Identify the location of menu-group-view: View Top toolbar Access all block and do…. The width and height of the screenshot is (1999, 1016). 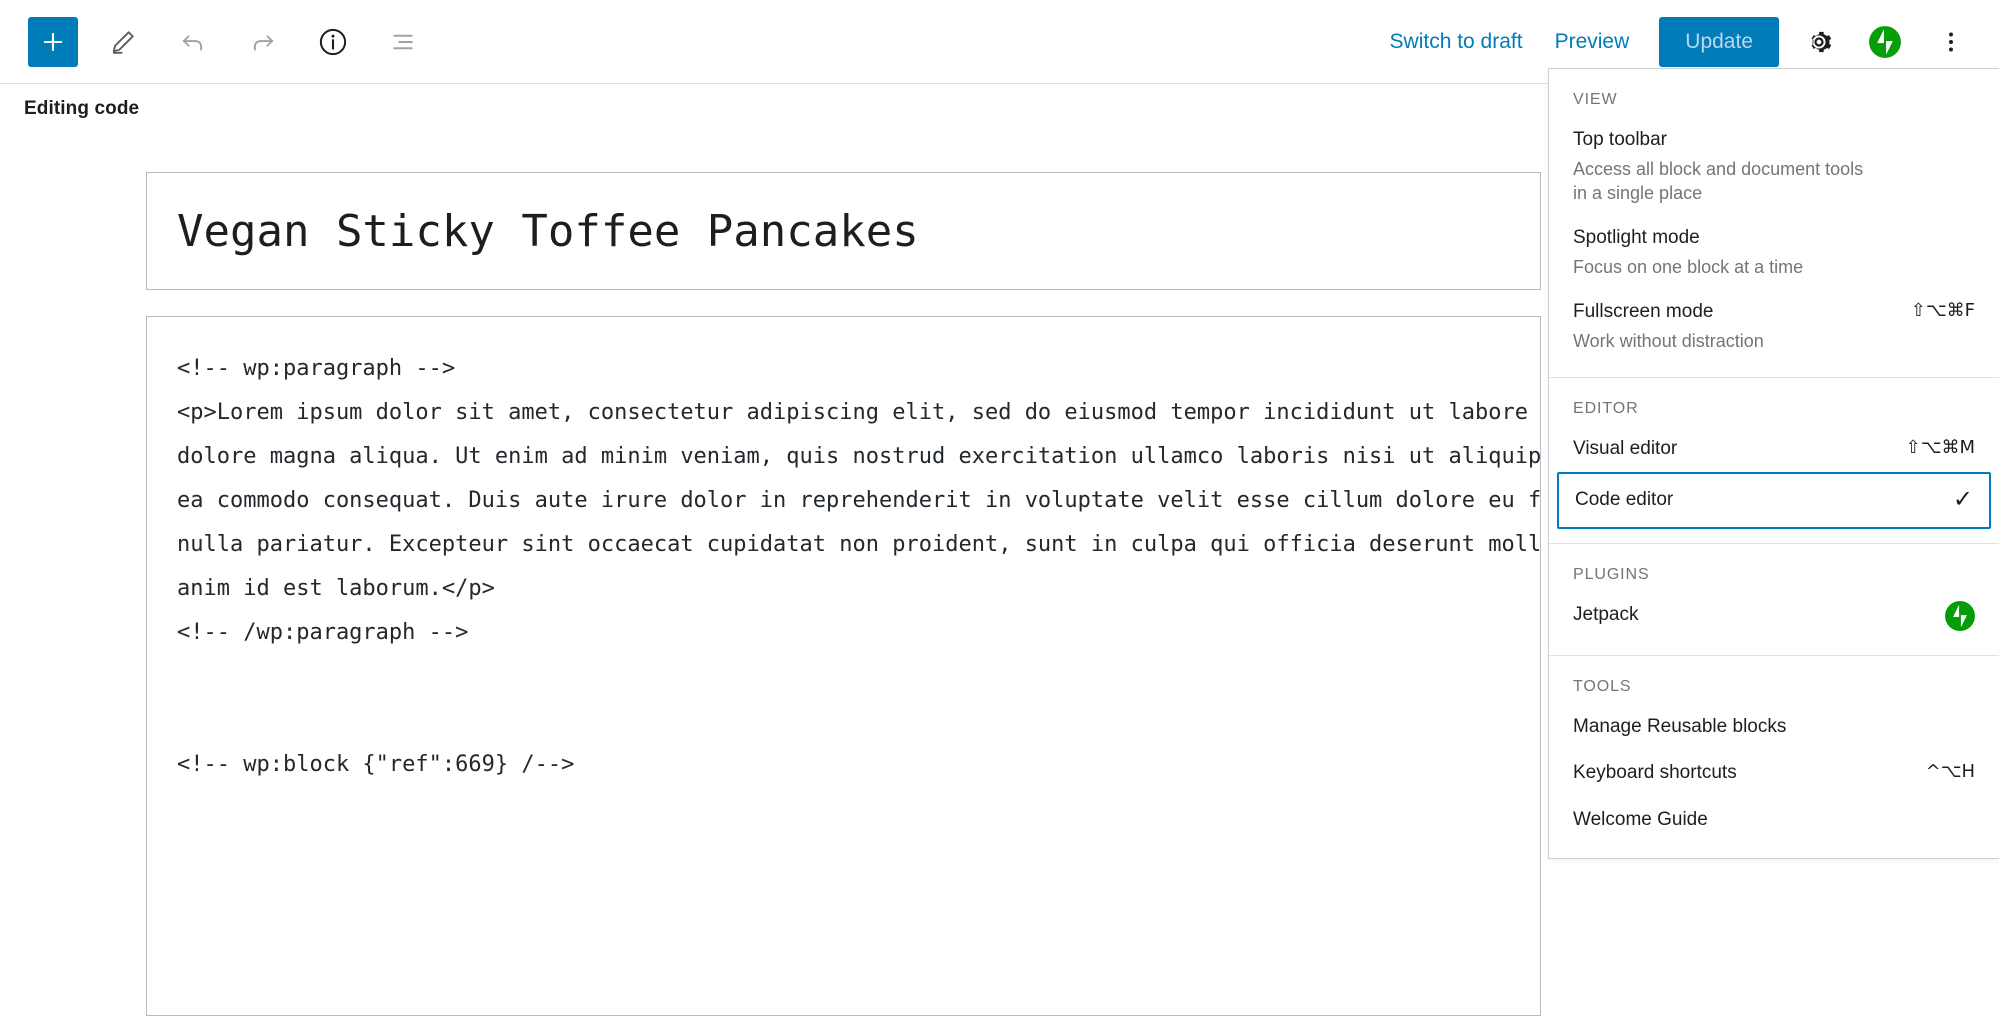
(1774, 223).